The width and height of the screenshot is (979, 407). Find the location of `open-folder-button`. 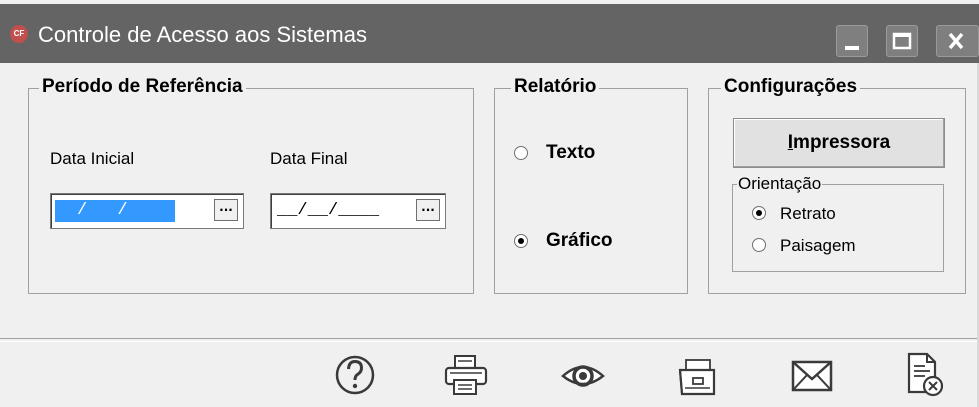

open-folder-button is located at coordinates (698, 375).